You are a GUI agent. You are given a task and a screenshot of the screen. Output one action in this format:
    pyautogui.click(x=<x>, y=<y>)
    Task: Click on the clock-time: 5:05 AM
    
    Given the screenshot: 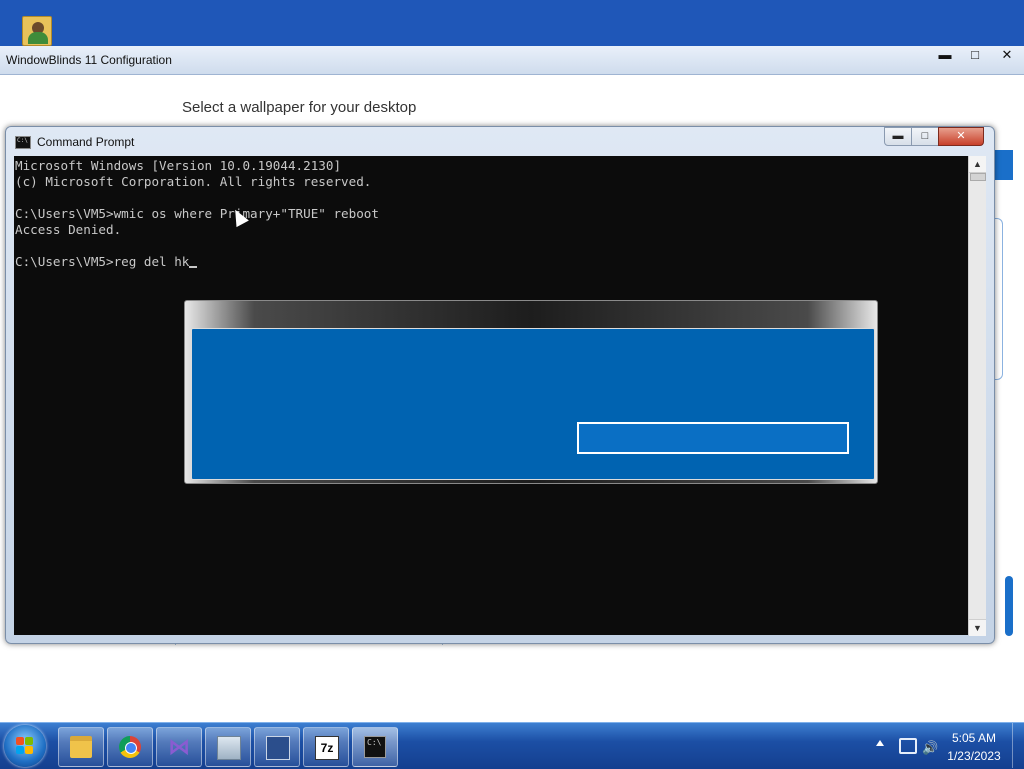 What is the action you would take?
    pyautogui.click(x=974, y=738)
    